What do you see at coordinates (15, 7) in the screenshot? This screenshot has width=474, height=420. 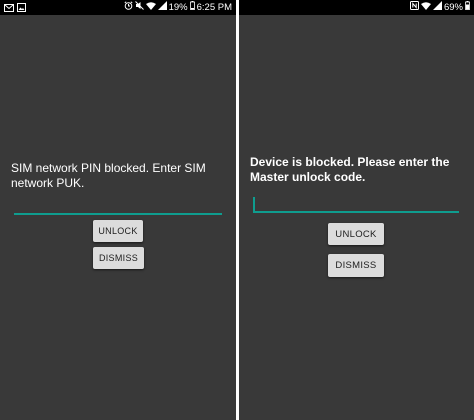 I see `status-notification-icons` at bounding box center [15, 7].